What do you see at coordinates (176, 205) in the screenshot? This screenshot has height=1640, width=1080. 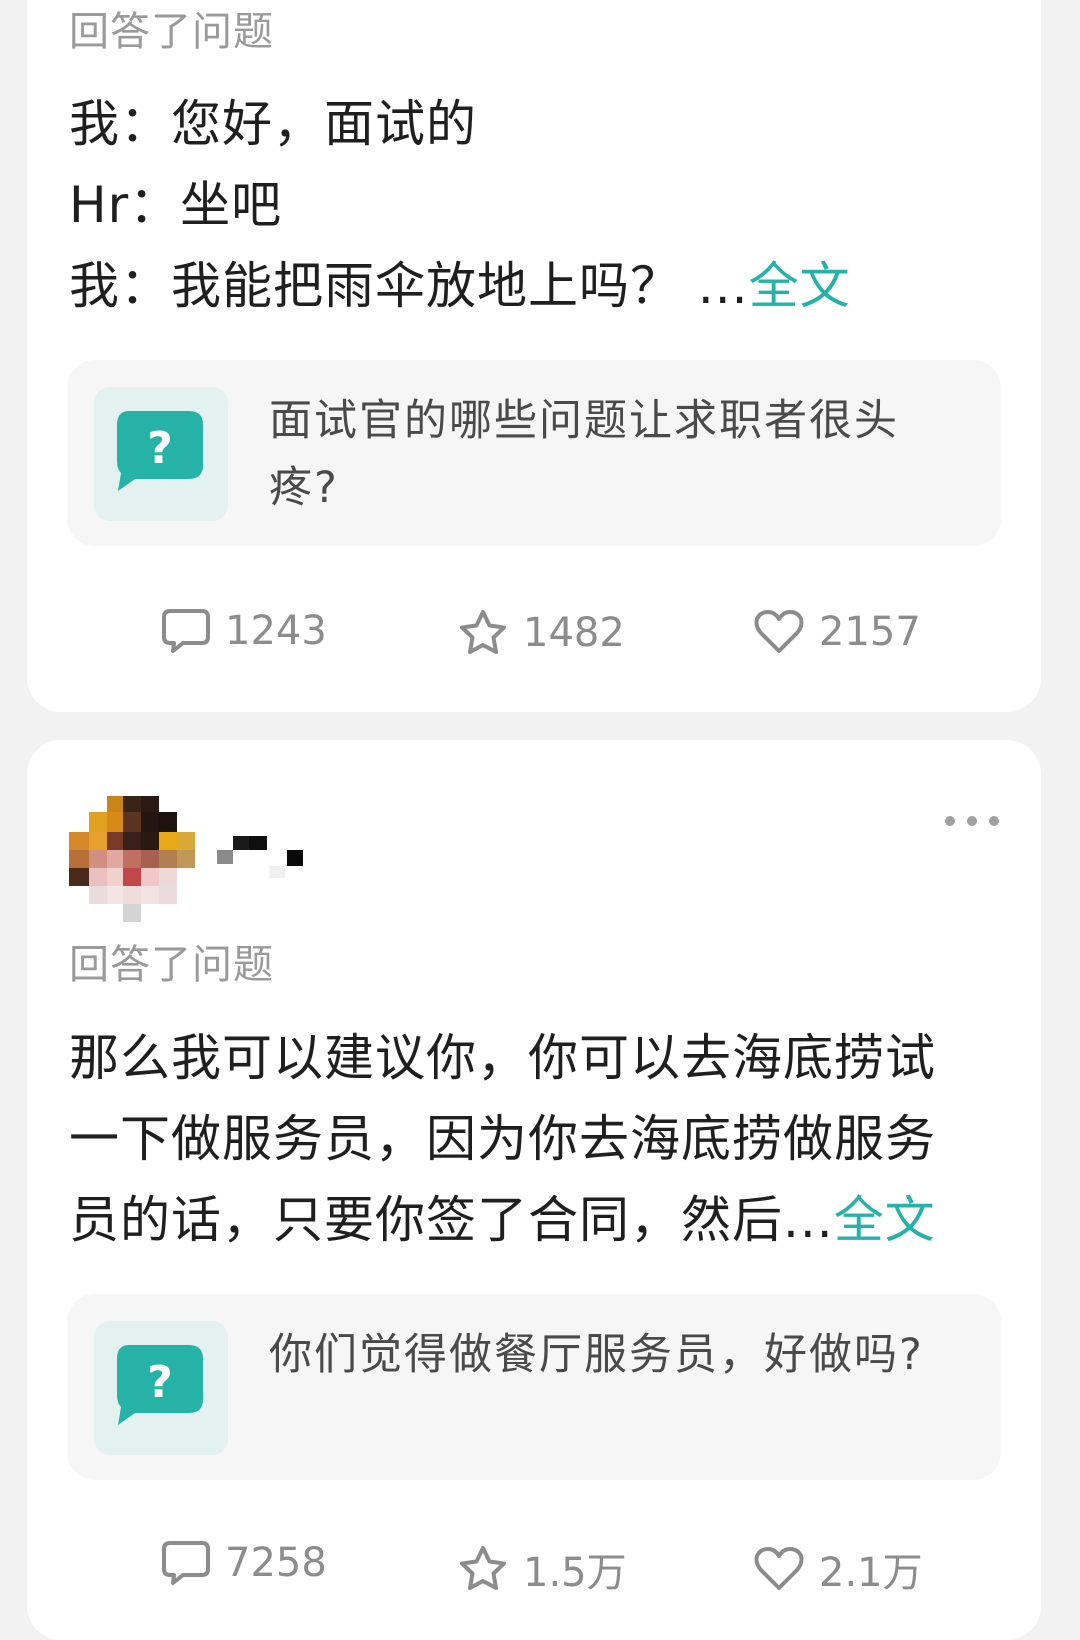 I see `excerpt-line: Hr：坐吧` at bounding box center [176, 205].